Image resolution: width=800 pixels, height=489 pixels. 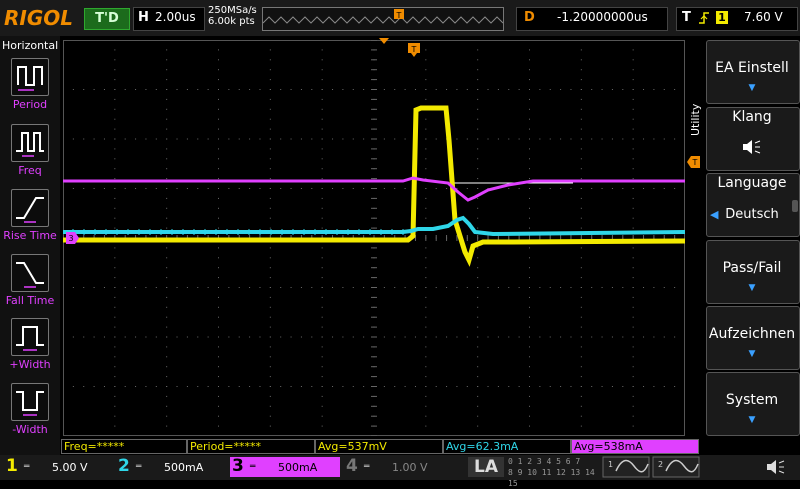 What do you see at coordinates (635, 446) in the screenshot?
I see `measurement-readout: Avg=538mA` at bounding box center [635, 446].